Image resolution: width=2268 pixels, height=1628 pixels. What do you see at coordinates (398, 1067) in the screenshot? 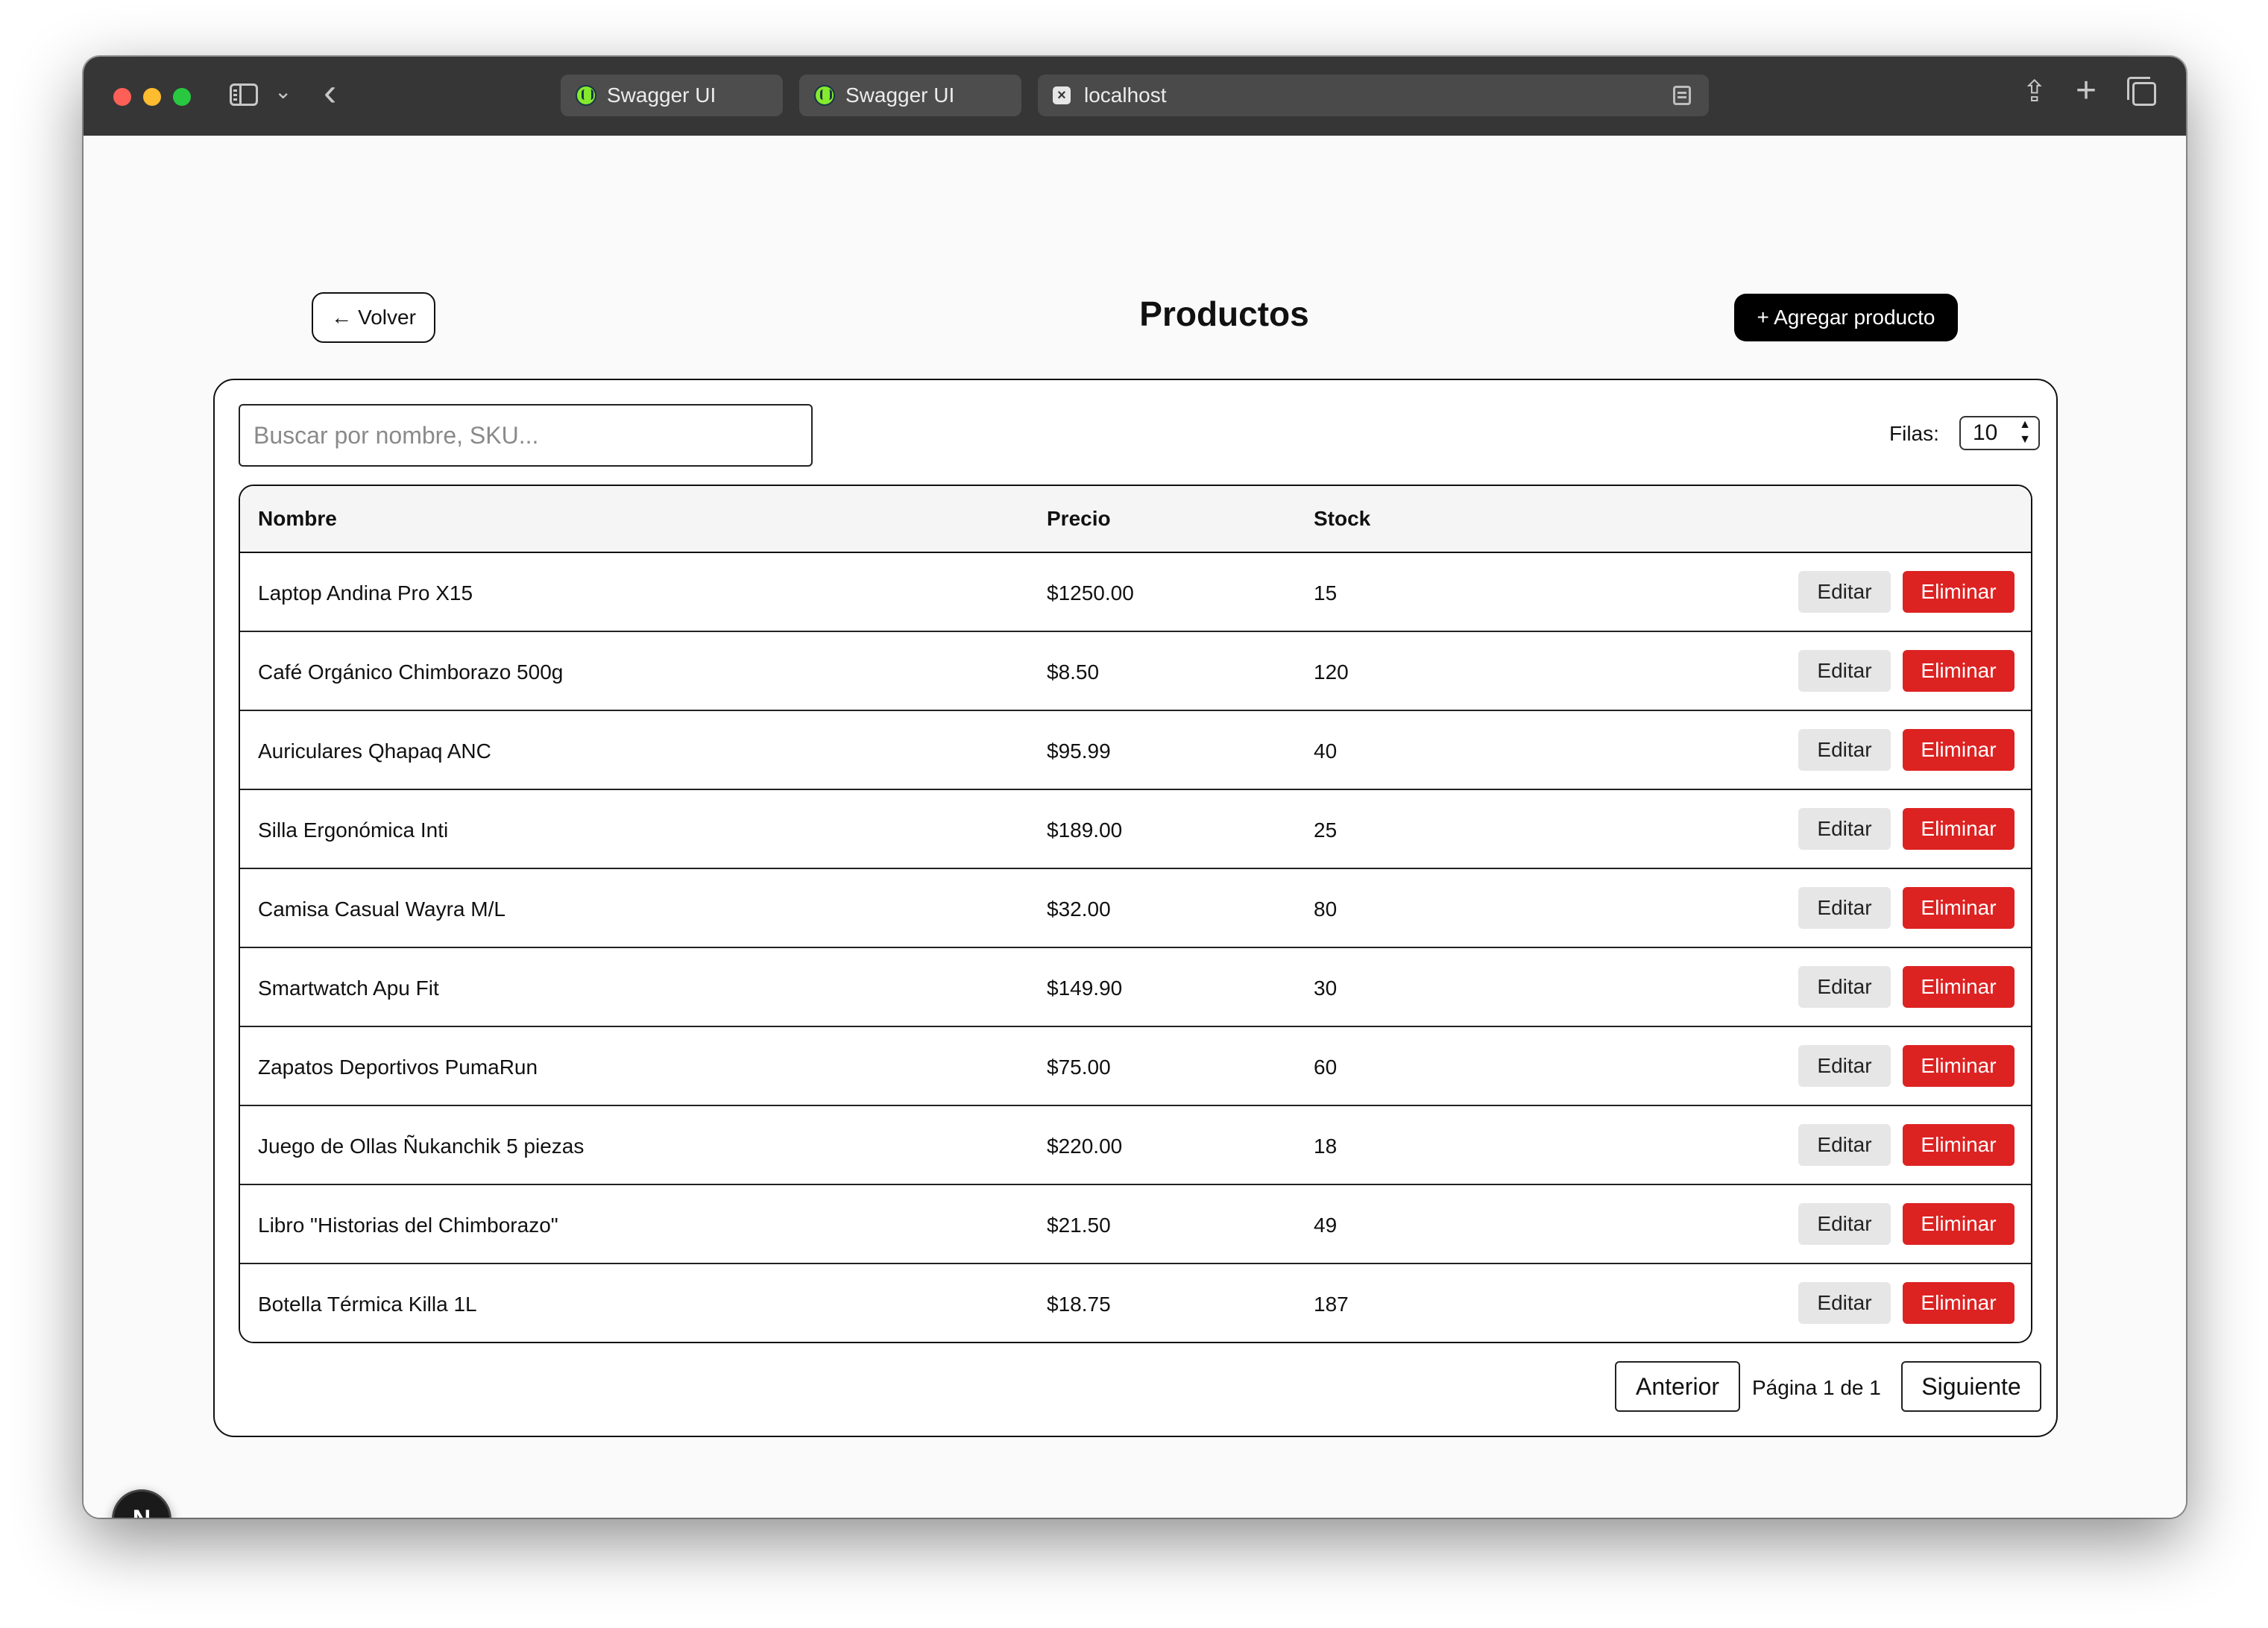
I see `product-name-cell: Zapatos Deportivos PumaRun` at bounding box center [398, 1067].